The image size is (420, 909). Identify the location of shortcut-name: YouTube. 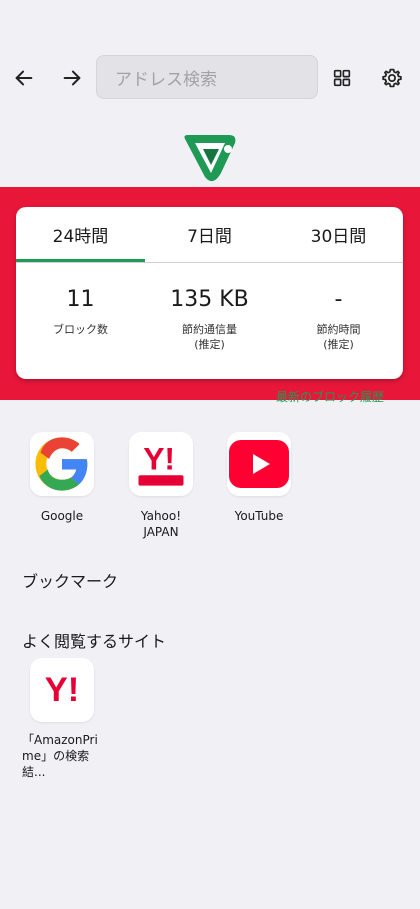
(259, 516).